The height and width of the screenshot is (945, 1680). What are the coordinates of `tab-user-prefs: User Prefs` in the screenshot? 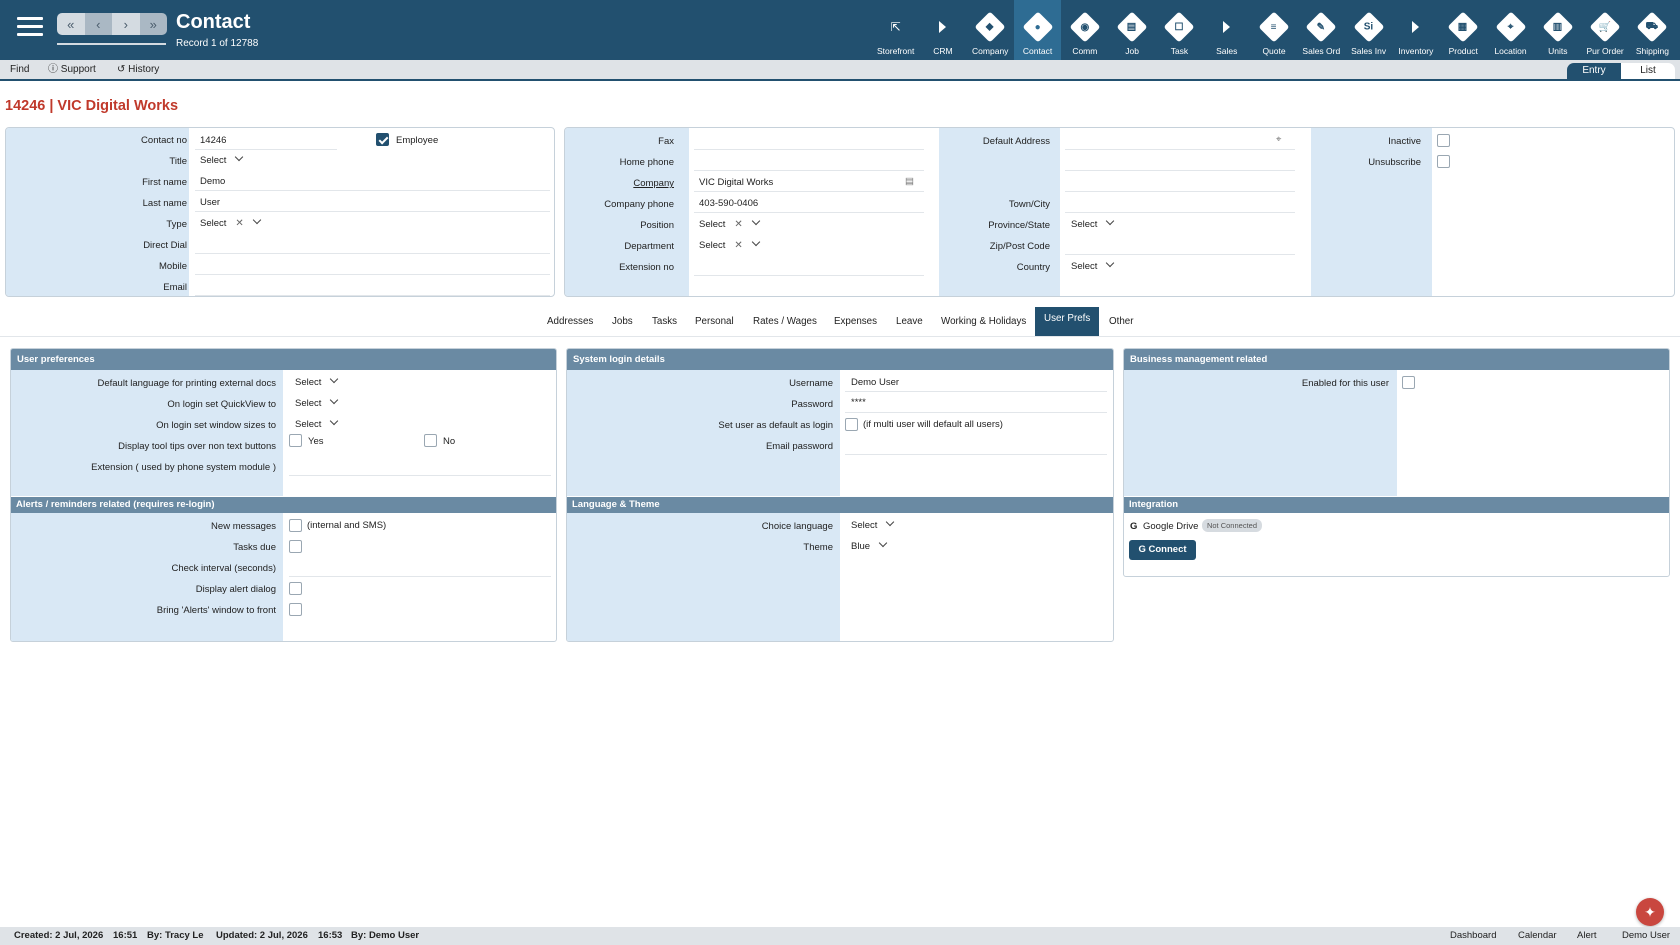 It's located at (1067, 321).